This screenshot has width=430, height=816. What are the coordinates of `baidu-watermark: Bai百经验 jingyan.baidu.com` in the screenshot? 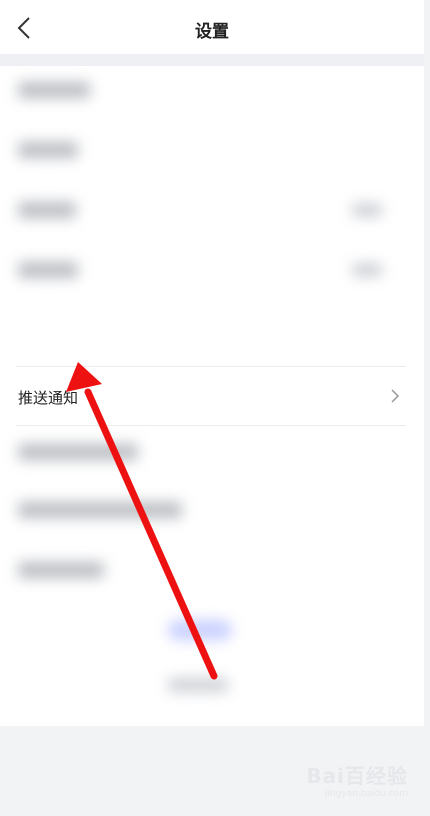 It's located at (356, 782).